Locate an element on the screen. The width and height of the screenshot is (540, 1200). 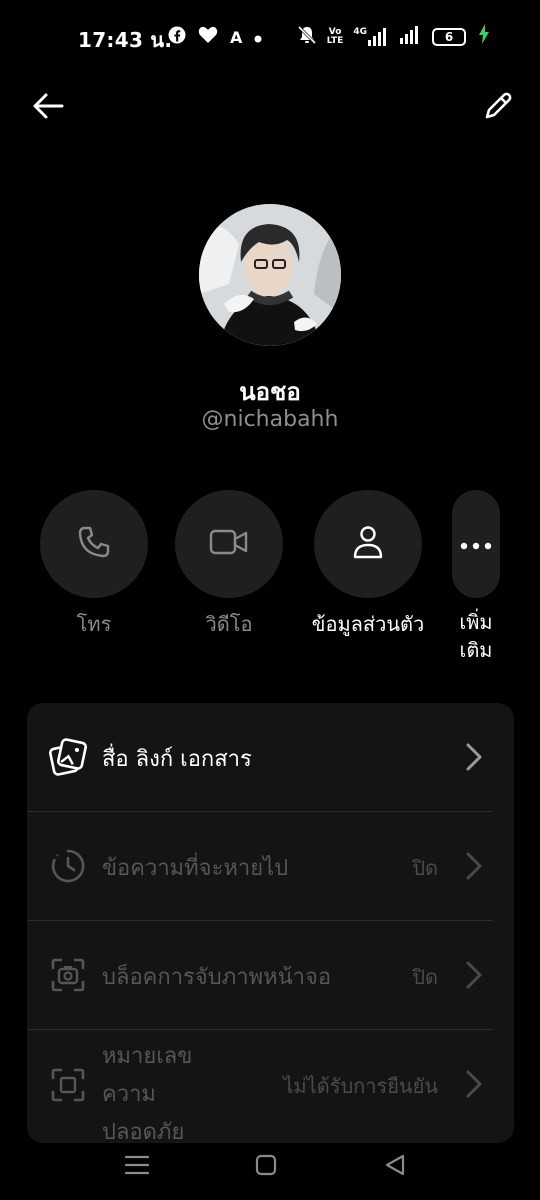
more-icon is located at coordinates (476, 544).